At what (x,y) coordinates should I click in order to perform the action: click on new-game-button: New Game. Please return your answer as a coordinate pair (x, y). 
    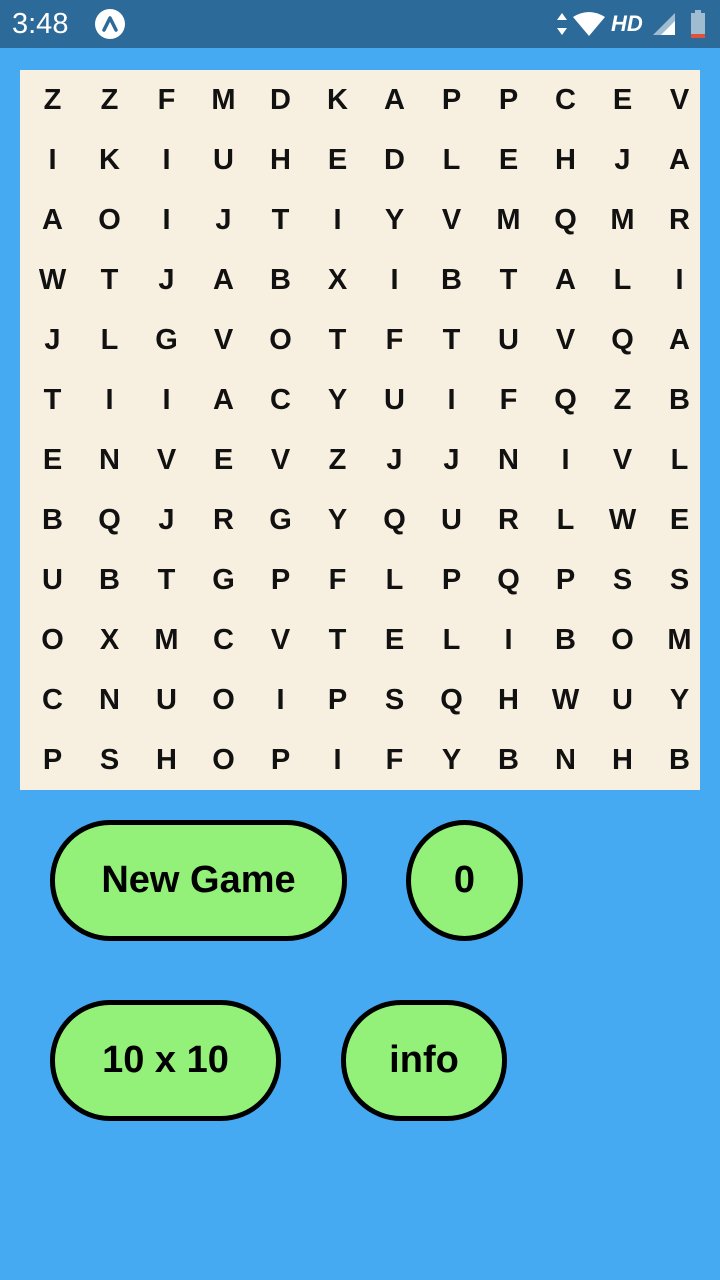
    Looking at the image, I should click on (198, 880).